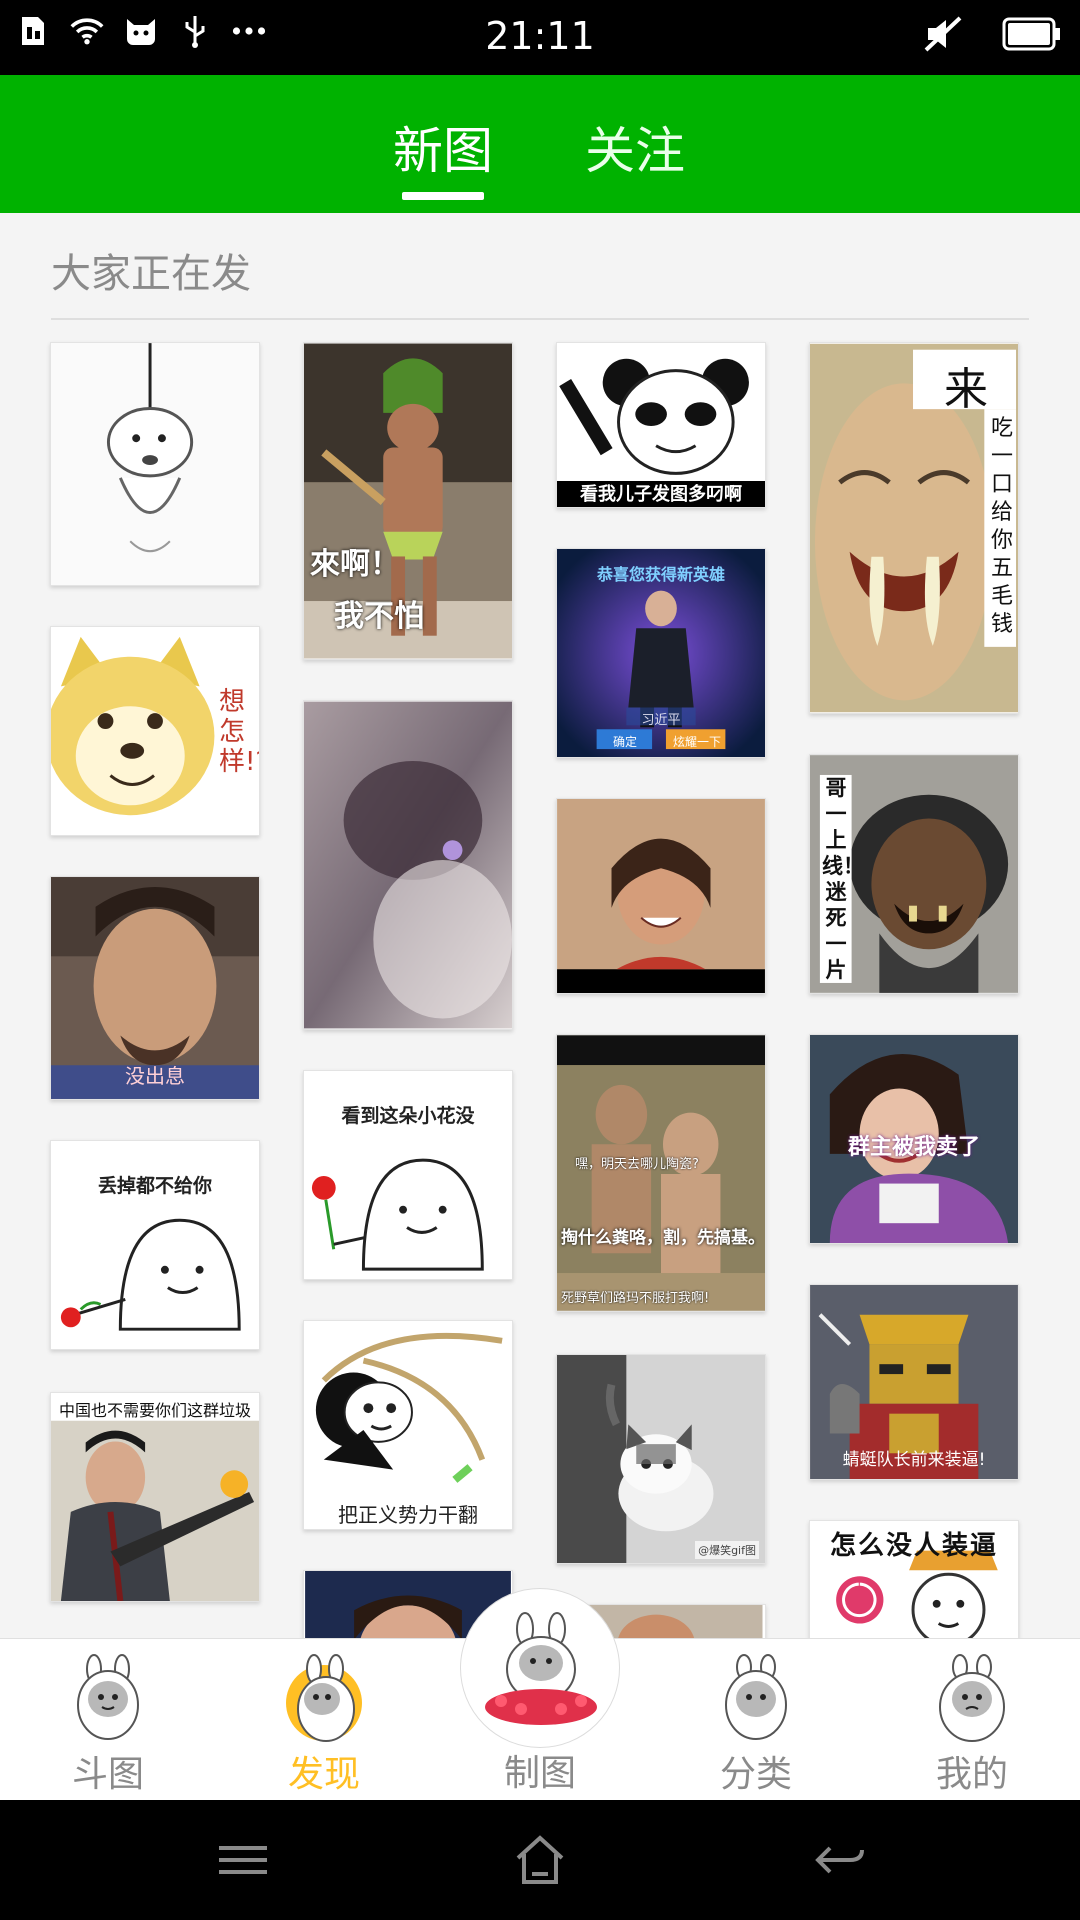 The width and height of the screenshot is (1080, 1920). I want to click on system-nav-bar, so click(540, 1860).